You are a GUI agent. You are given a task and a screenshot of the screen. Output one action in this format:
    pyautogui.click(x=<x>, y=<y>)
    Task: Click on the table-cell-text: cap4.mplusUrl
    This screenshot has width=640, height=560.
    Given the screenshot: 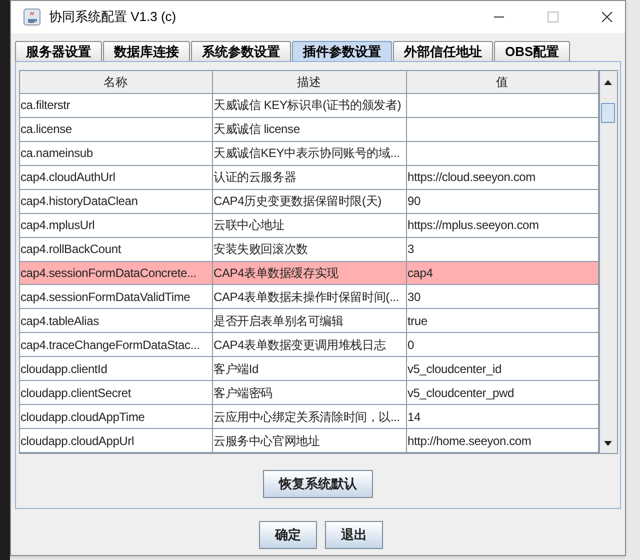 What is the action you would take?
    pyautogui.click(x=57, y=225)
    